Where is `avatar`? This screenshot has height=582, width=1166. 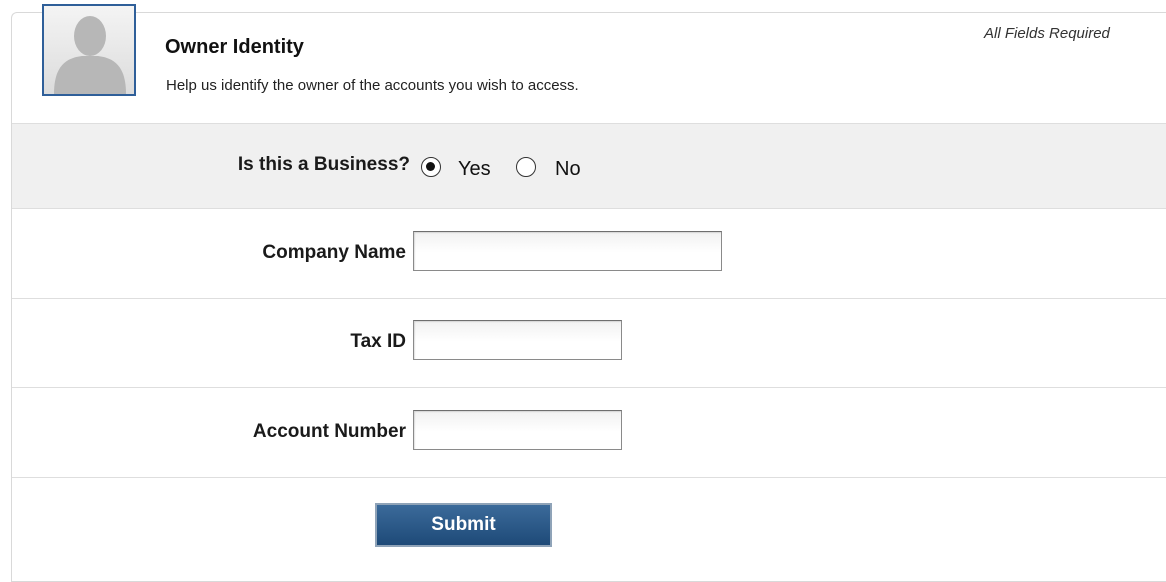 avatar is located at coordinates (89, 50).